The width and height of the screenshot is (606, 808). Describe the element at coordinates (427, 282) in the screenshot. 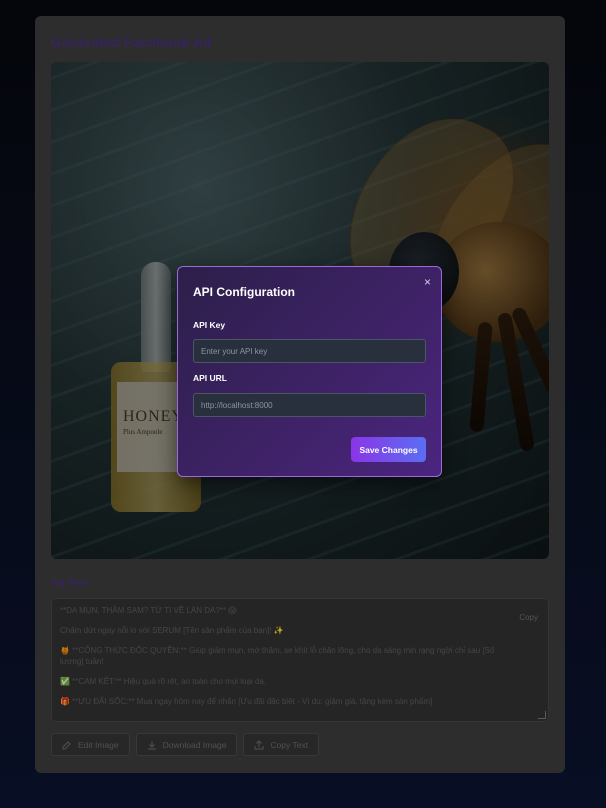

I see `close-icon: ×` at that location.